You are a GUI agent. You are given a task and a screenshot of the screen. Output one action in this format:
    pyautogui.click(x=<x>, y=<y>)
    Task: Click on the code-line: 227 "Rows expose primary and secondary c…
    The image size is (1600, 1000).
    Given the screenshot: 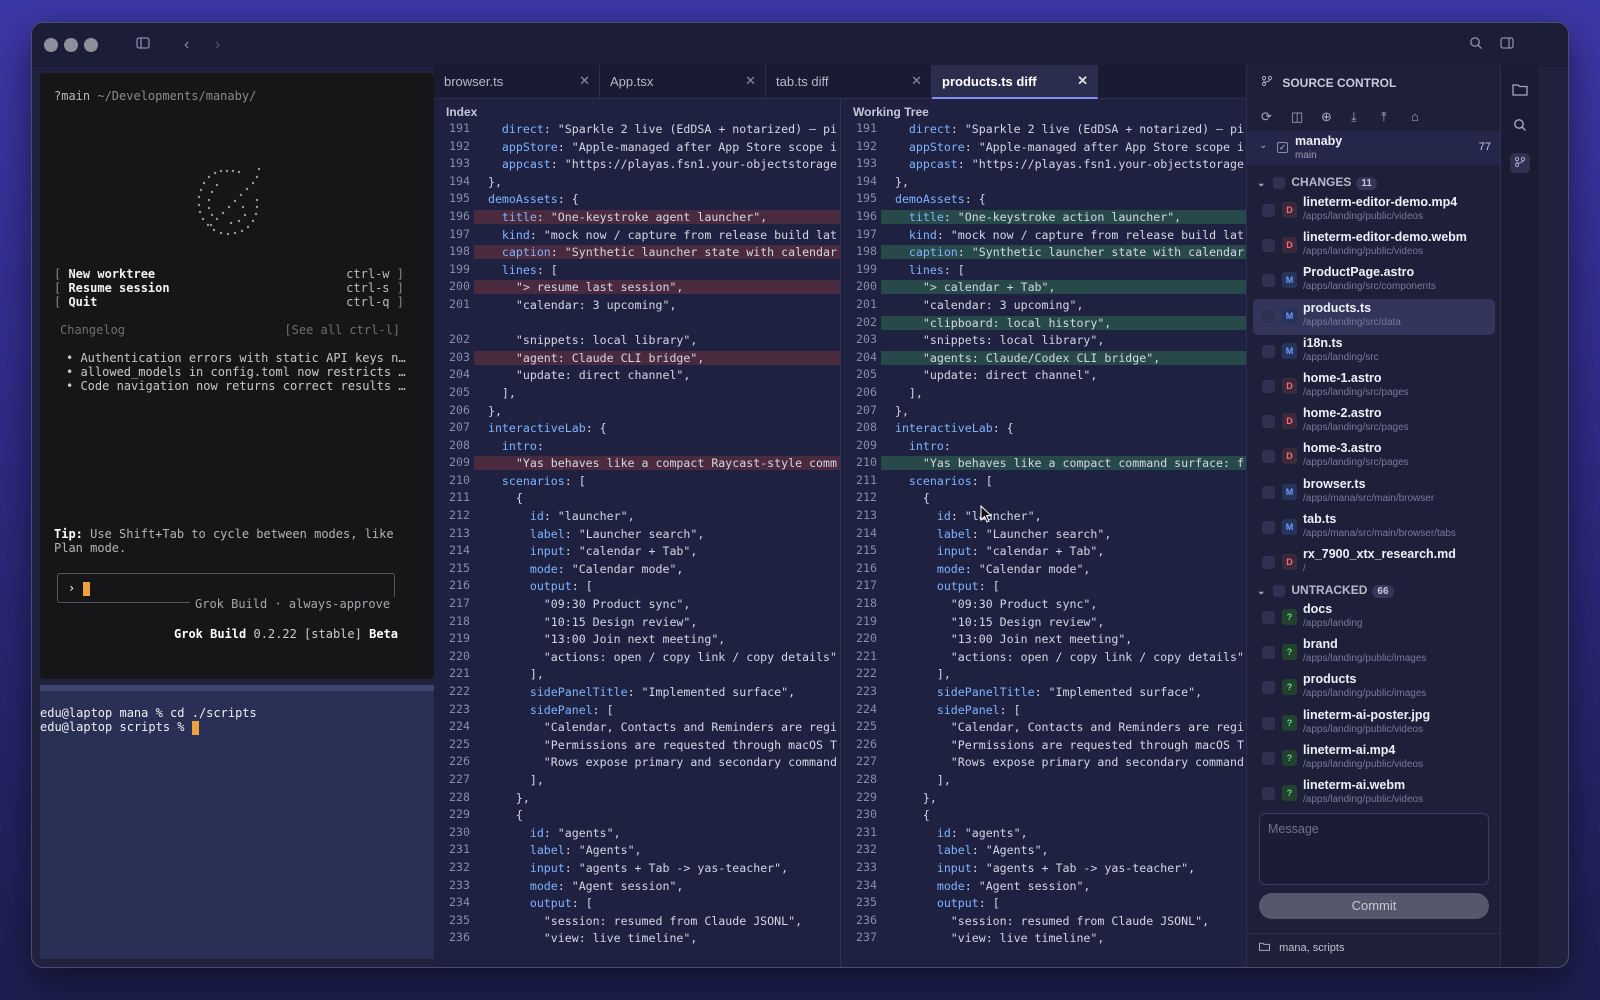 What is the action you would take?
    pyautogui.click(x=1043, y=763)
    